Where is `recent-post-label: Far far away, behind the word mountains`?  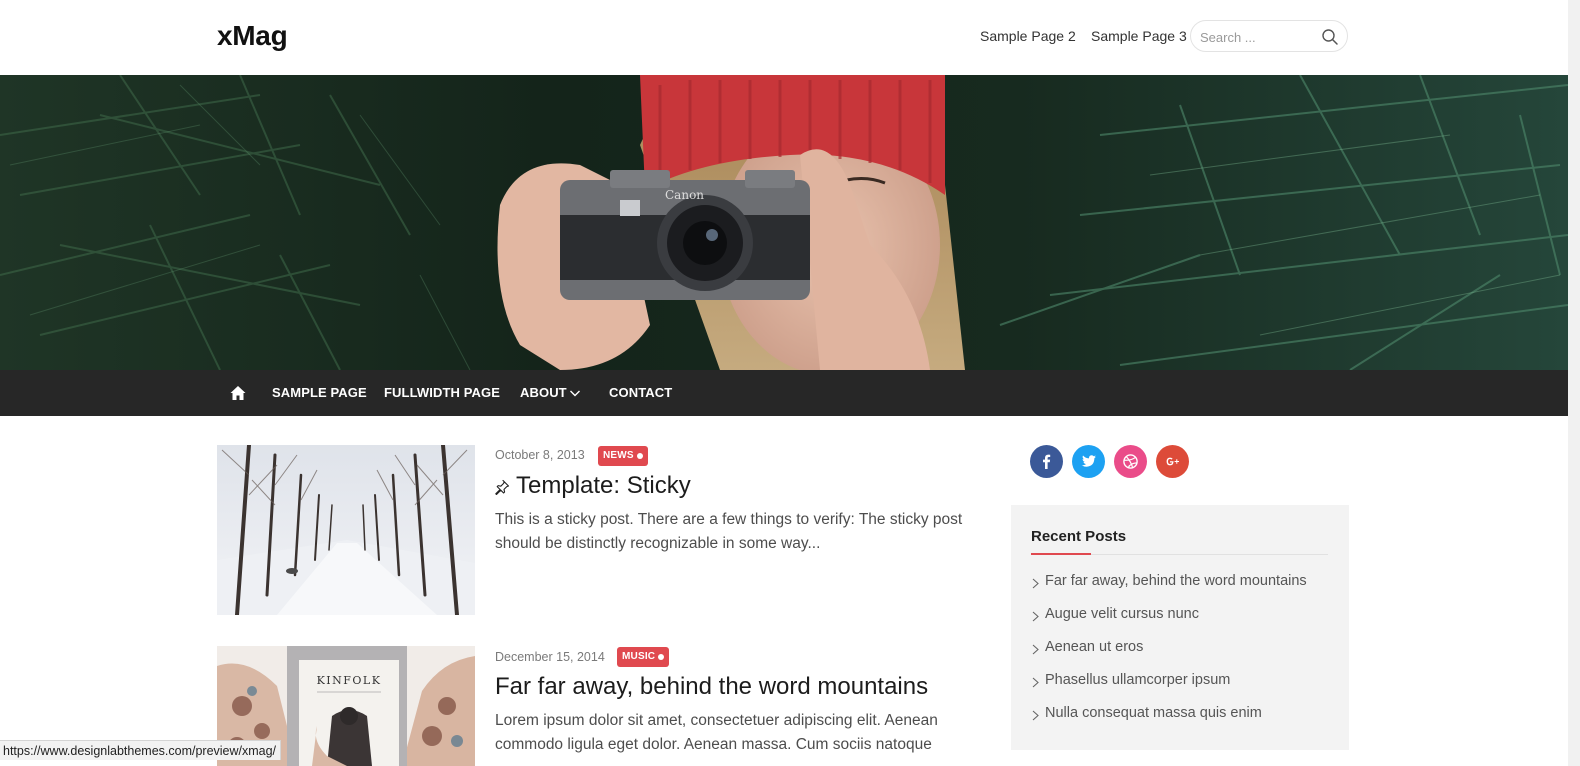 recent-post-label: Far far away, behind the word mountains is located at coordinates (1176, 581).